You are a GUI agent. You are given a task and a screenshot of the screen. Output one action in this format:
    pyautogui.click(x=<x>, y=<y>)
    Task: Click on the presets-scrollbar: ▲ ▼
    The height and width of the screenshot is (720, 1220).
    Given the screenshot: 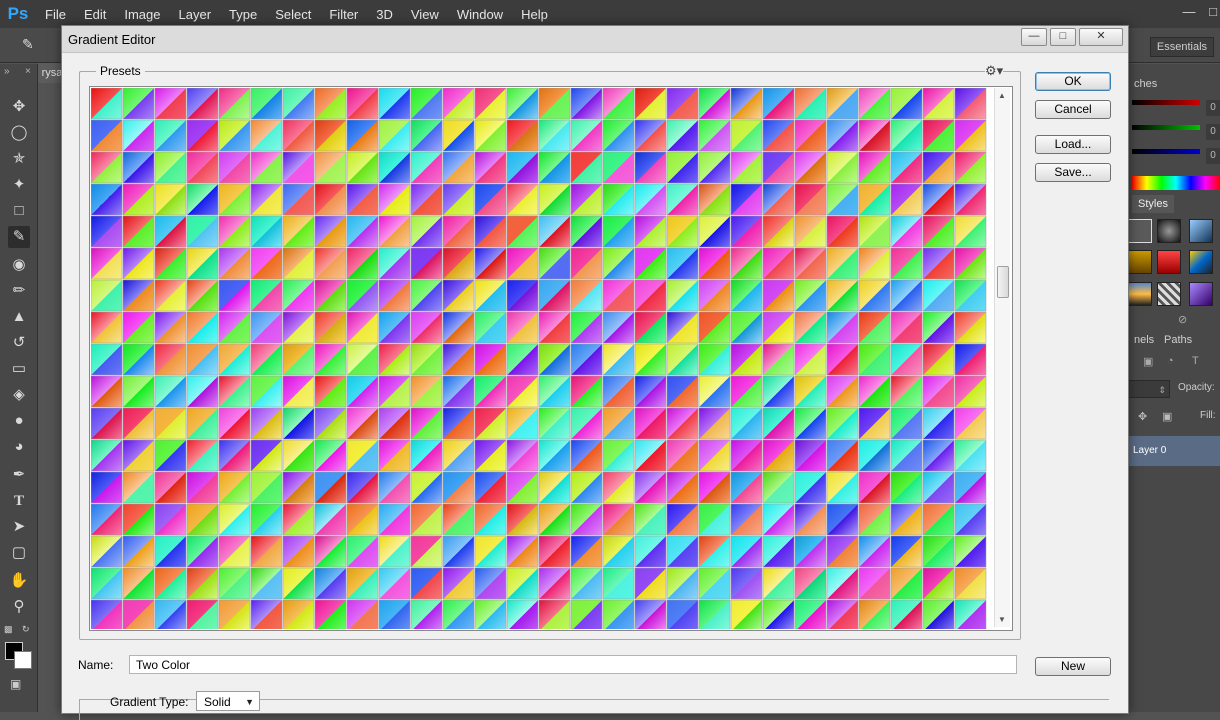 What is the action you would take?
    pyautogui.click(x=1002, y=357)
    